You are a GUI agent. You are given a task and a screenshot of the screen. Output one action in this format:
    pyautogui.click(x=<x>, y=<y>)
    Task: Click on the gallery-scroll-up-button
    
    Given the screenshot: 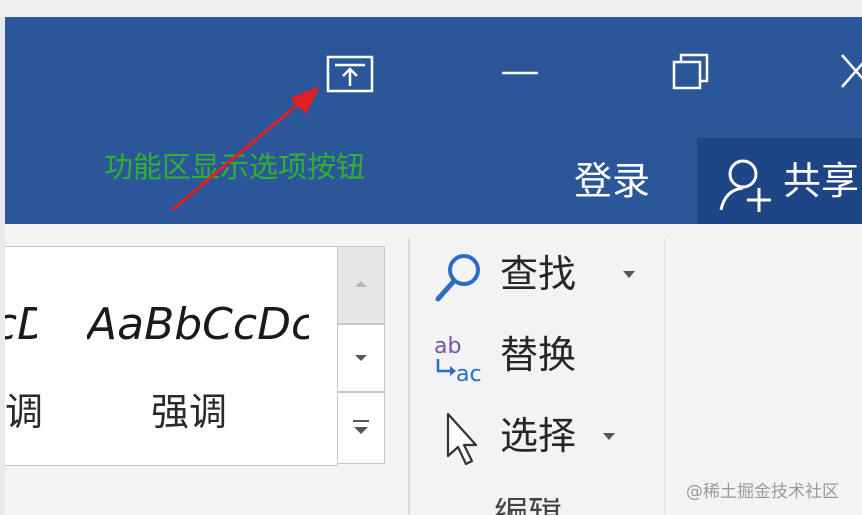 What is the action you would take?
    pyautogui.click(x=361, y=285)
    